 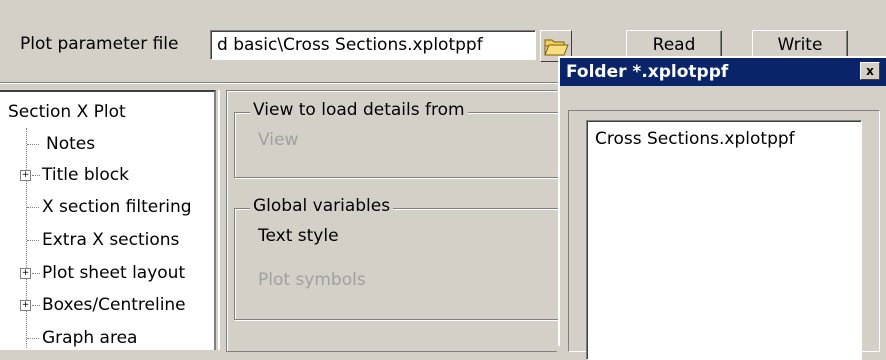 I want to click on text-style-item: Text style, so click(x=298, y=236).